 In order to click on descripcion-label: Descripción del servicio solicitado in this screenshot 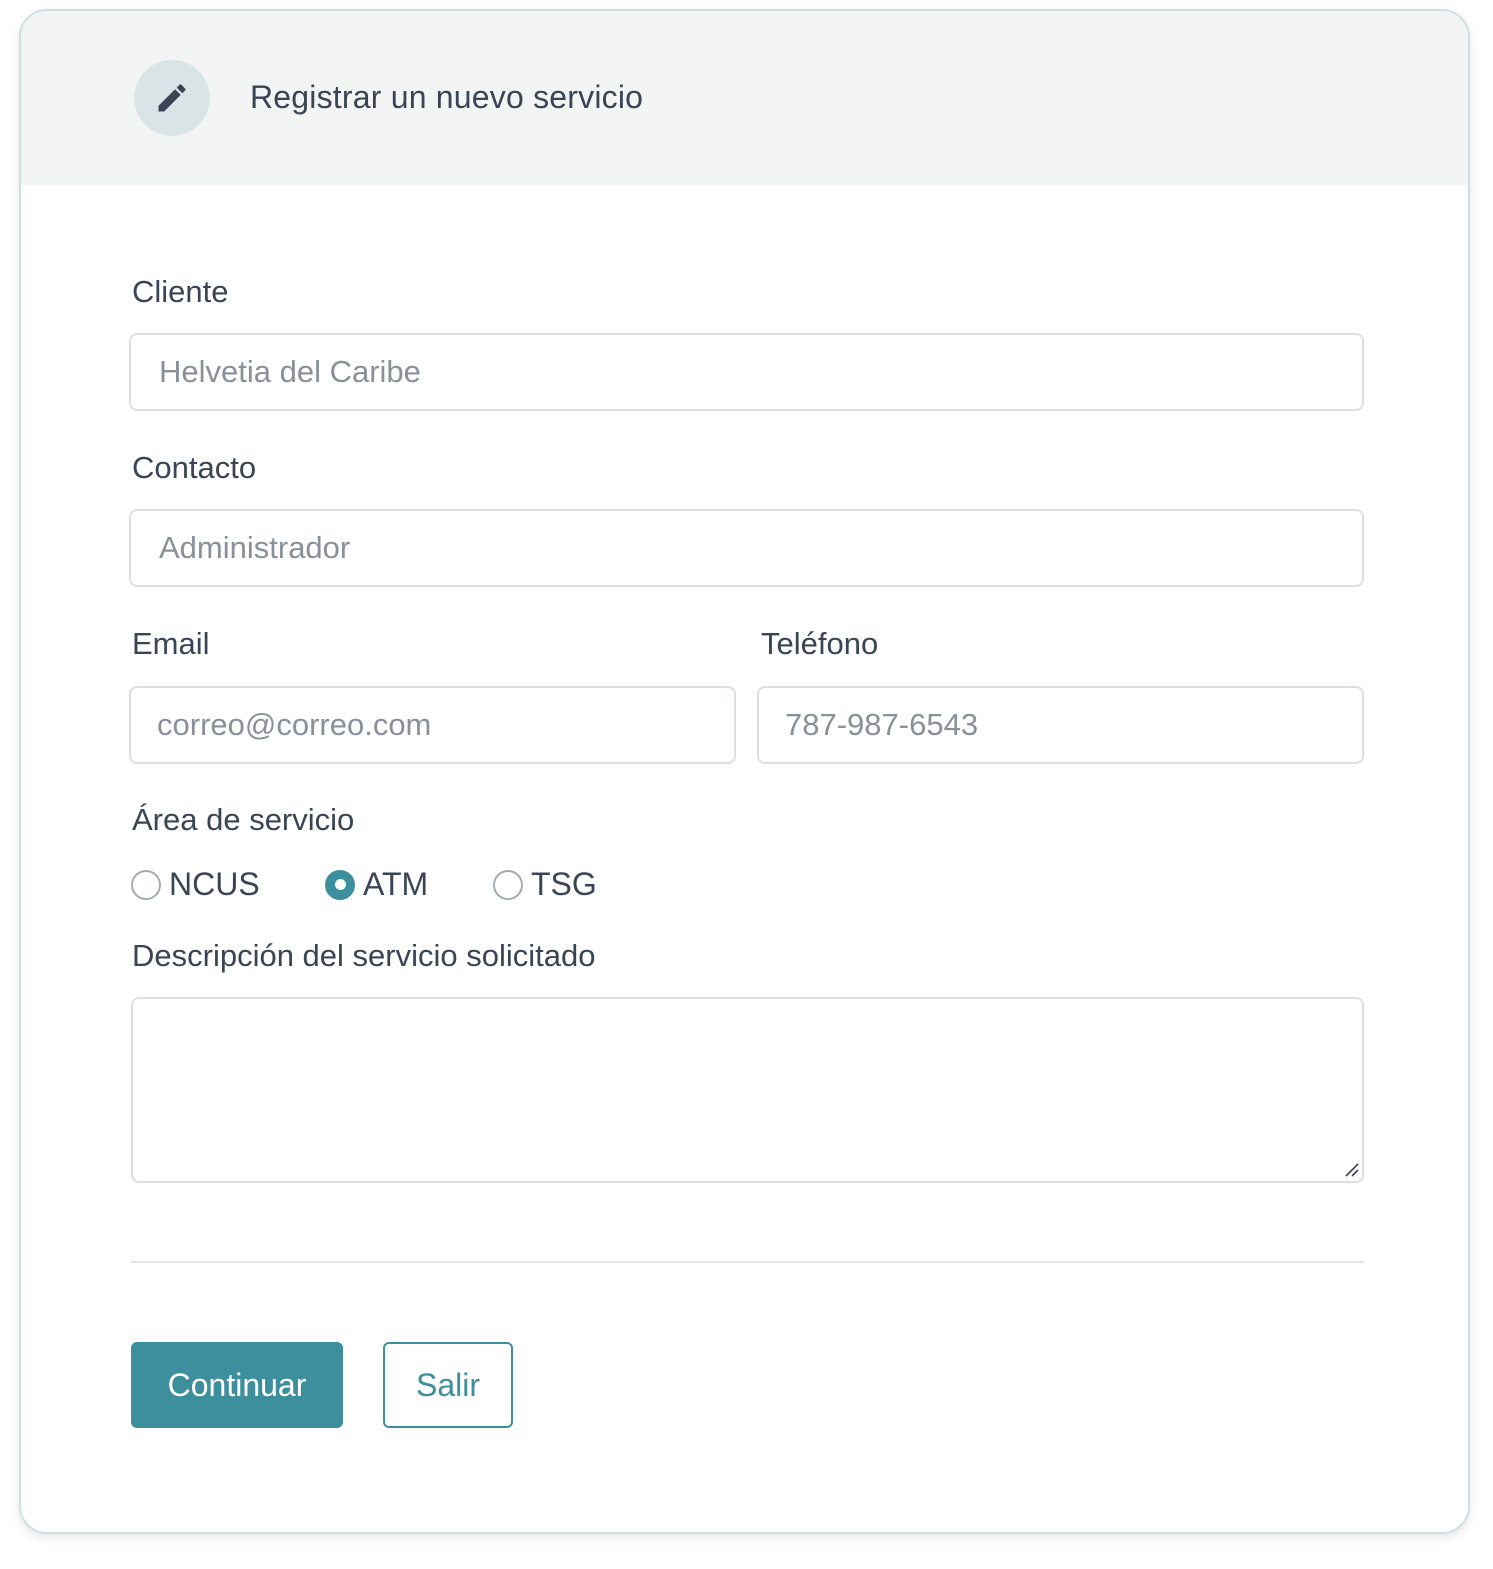, I will do `click(364, 955)`.